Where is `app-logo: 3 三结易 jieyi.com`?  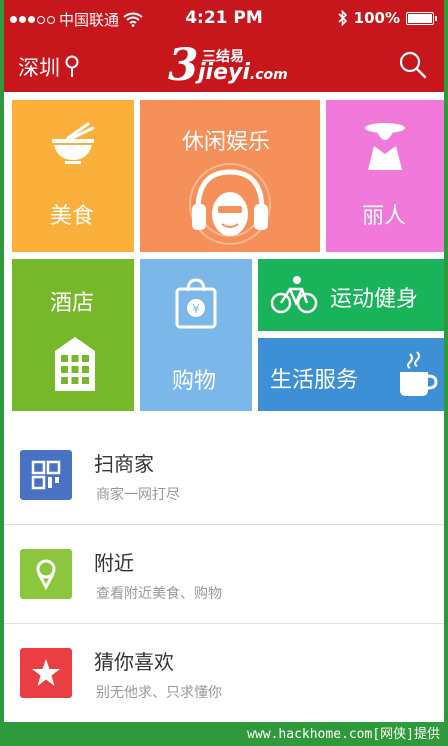 app-logo: 3 三结易 jieyi.com is located at coordinates (233, 65).